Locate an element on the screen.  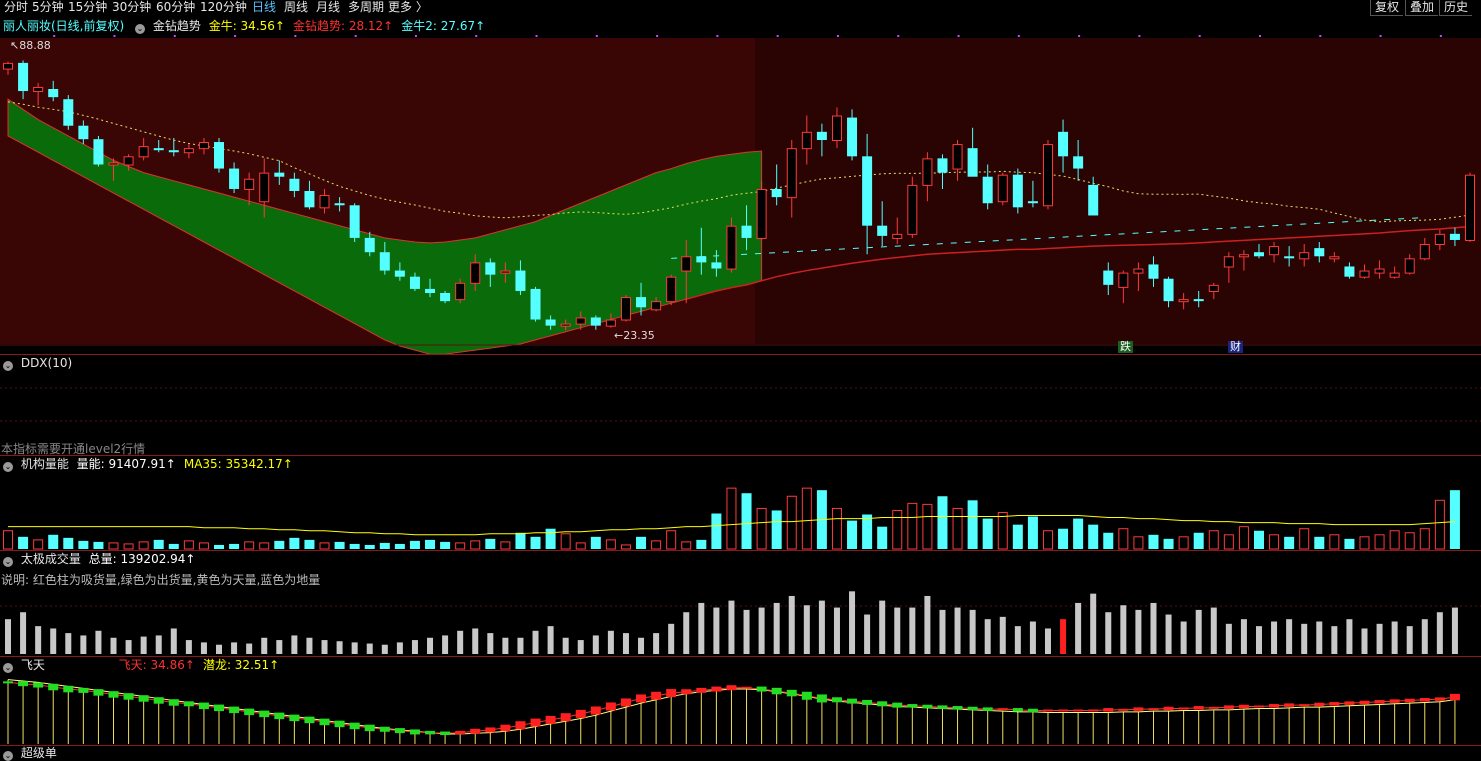
toolbar-button-0: 复权 is located at coordinates (1387, 8).